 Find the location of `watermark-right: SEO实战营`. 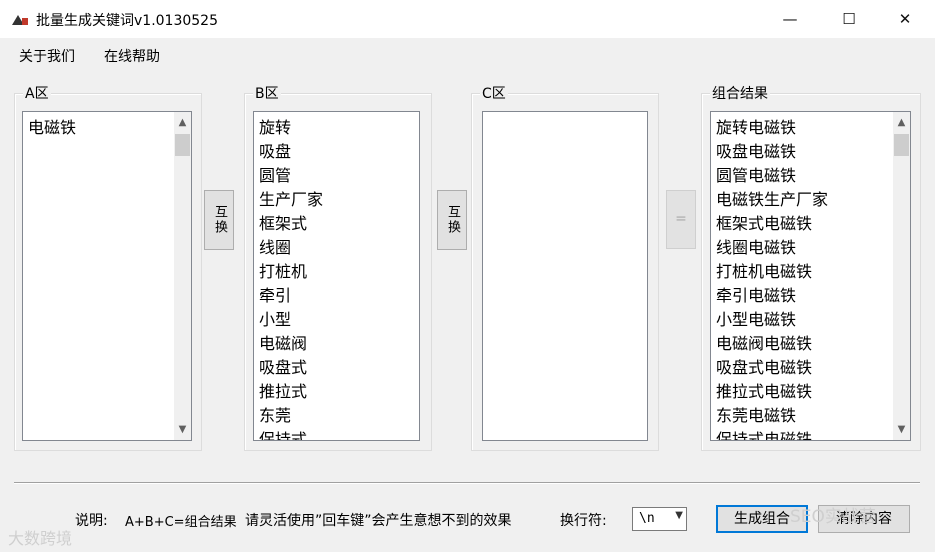

watermark-right: SEO实战营 is located at coordinates (833, 517).